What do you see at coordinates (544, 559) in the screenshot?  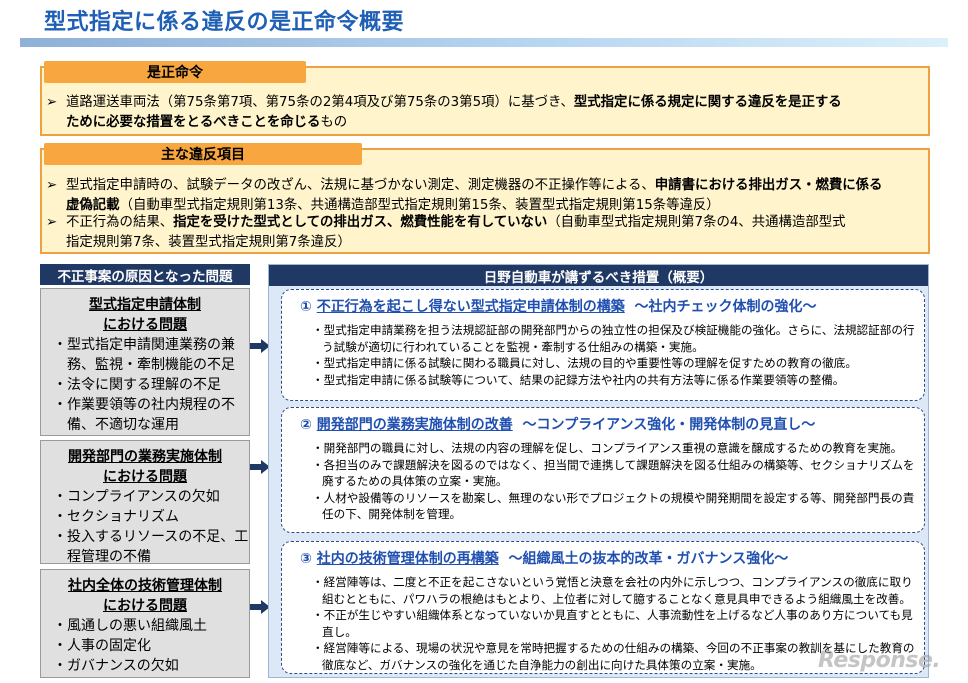 I see `measure-card-3-title: ③ 社内の技術管理体制の再構築 ～組織風土の抜本的改革・ガバナンス強化～` at bounding box center [544, 559].